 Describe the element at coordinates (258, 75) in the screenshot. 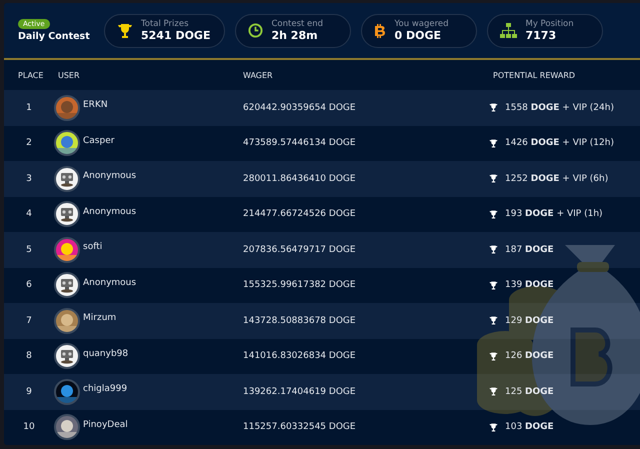

I see `column-header: WAGER` at that location.